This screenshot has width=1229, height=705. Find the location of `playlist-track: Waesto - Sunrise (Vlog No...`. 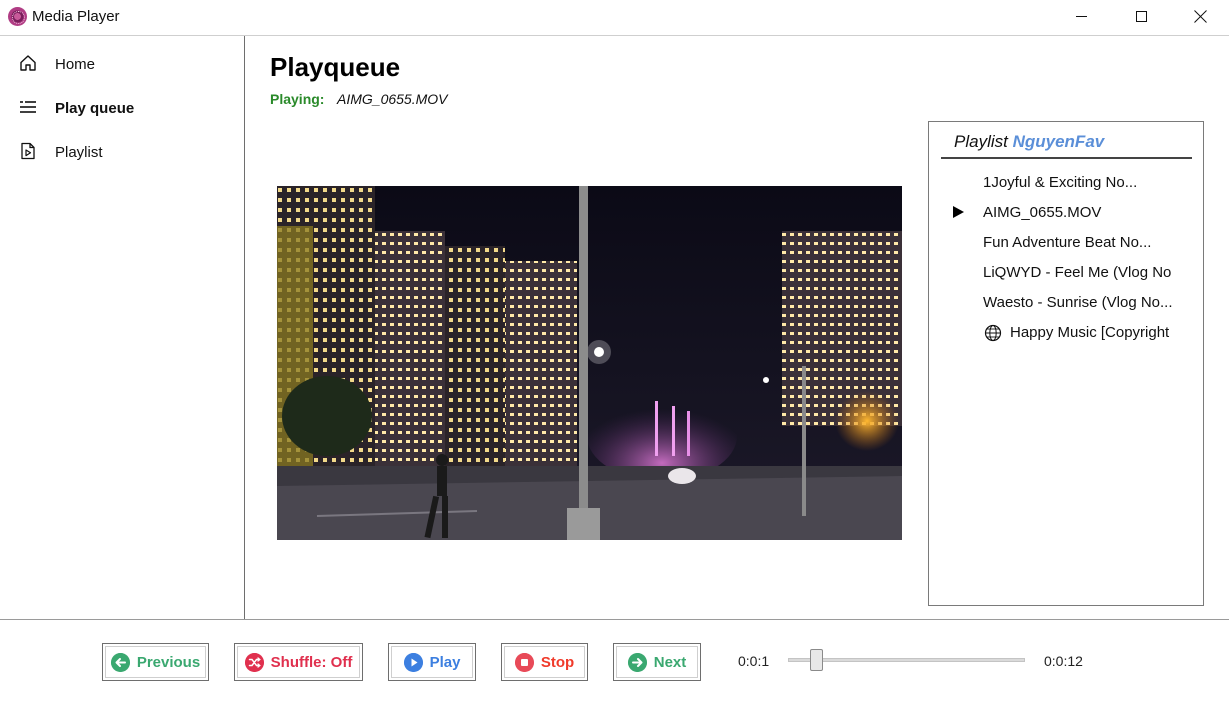

playlist-track: Waesto - Sunrise (Vlog No... is located at coordinates (1078, 302).